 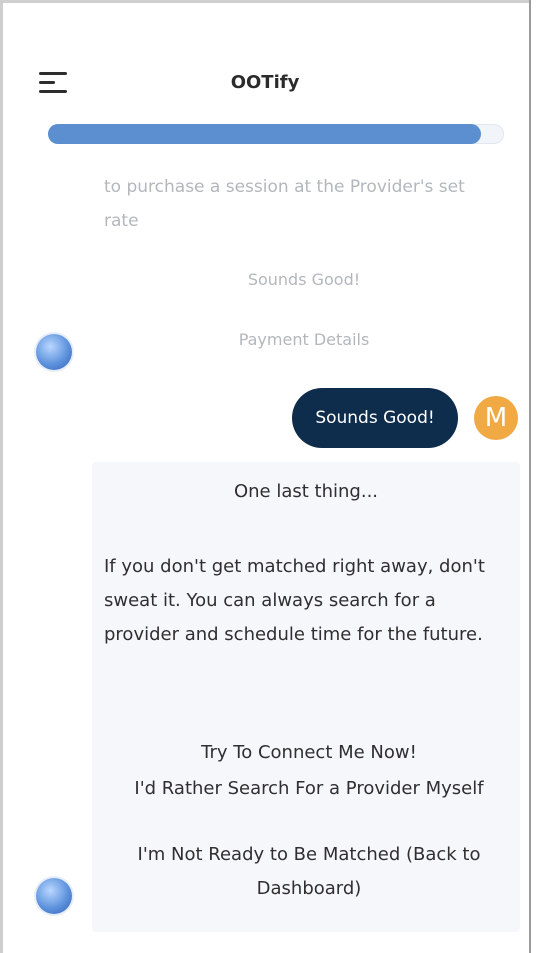 I want to click on previous-option-payment-details: Payment Details, so click(x=304, y=339).